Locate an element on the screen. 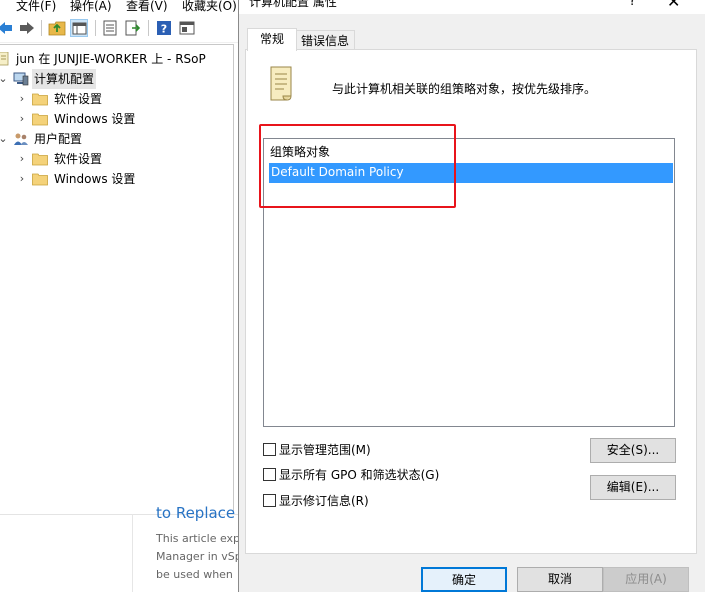 Image resolution: width=705 pixels, height=593 pixels. article-text-line: be used when is located at coordinates (194, 574).